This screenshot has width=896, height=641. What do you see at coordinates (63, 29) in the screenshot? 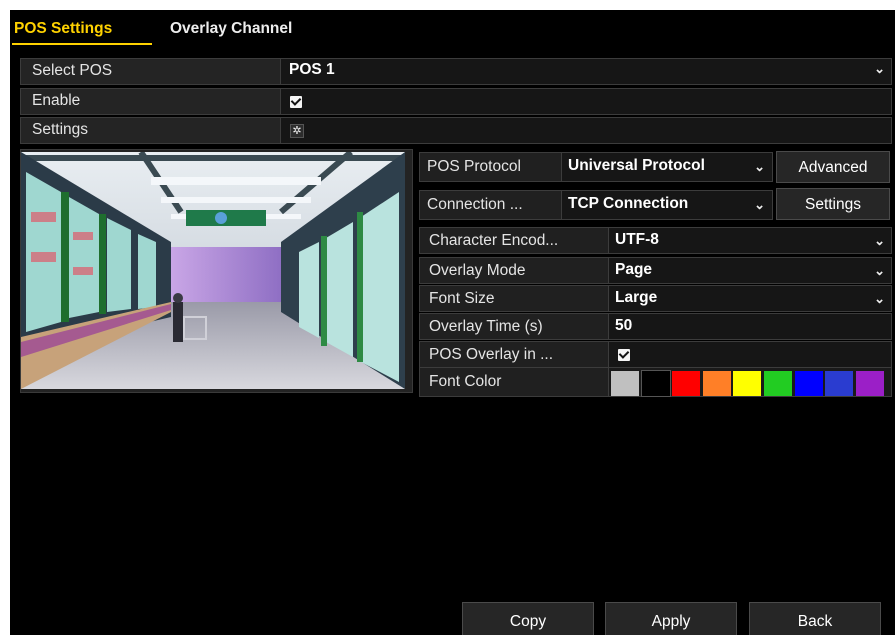
I see `tab-pos-settings: POS Settings` at bounding box center [63, 29].